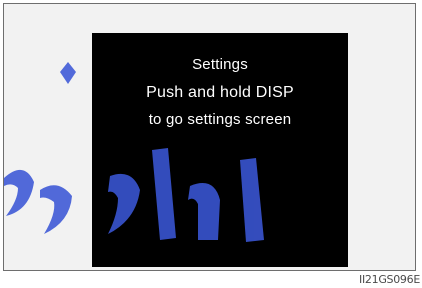 Image resolution: width=422 pixels, height=288 pixels. I want to click on instruction-line-2: to go settings screen, so click(220, 119).